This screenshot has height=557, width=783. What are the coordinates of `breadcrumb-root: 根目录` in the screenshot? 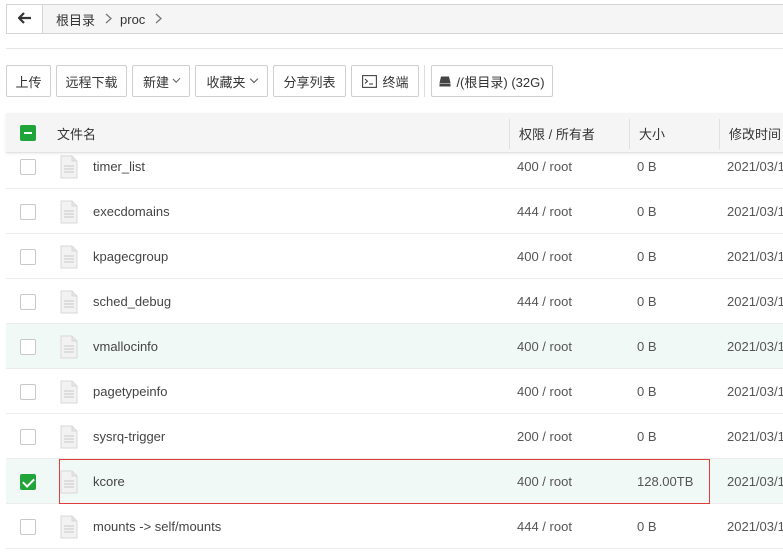 It's located at (75, 19).